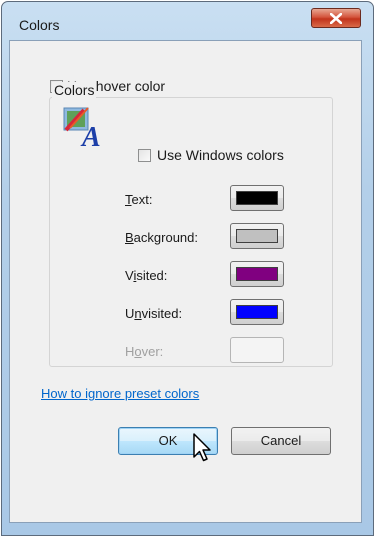  What do you see at coordinates (90, 135) in the screenshot?
I see `svg-text: A` at bounding box center [90, 135].